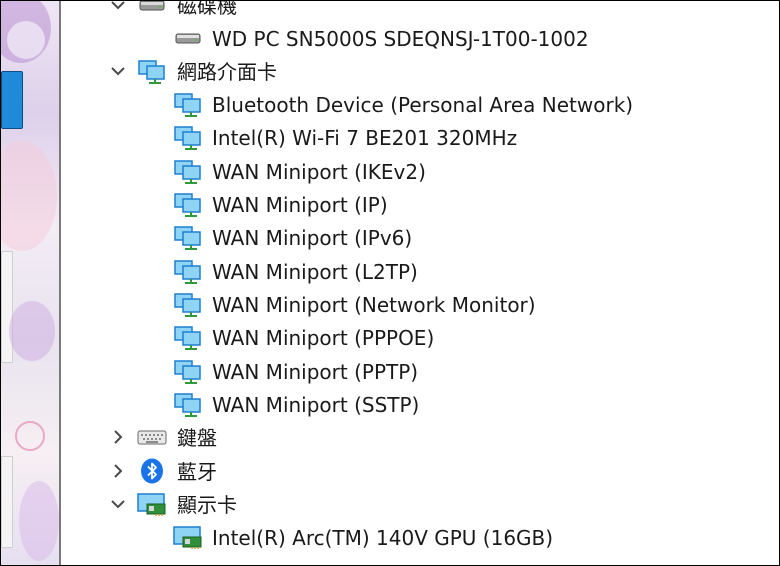 The height and width of the screenshot is (566, 780). Describe the element at coordinates (312, 238) in the screenshot. I see `device-label: WAN Miniport (IPv6)` at that location.